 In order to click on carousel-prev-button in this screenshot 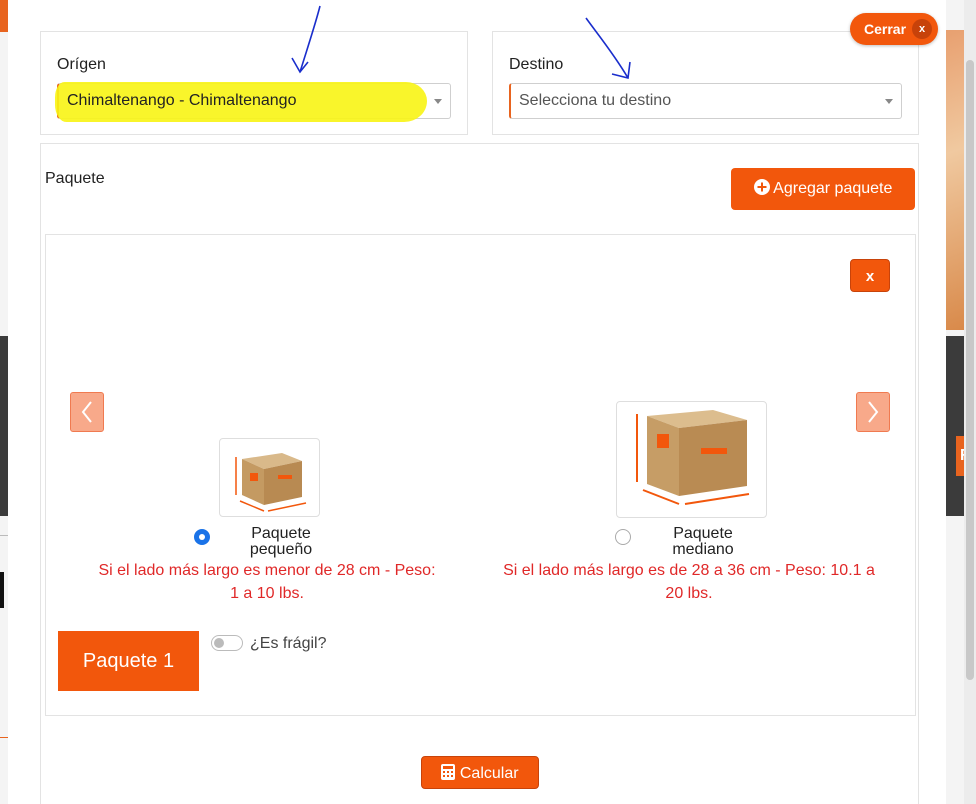, I will do `click(87, 412)`.